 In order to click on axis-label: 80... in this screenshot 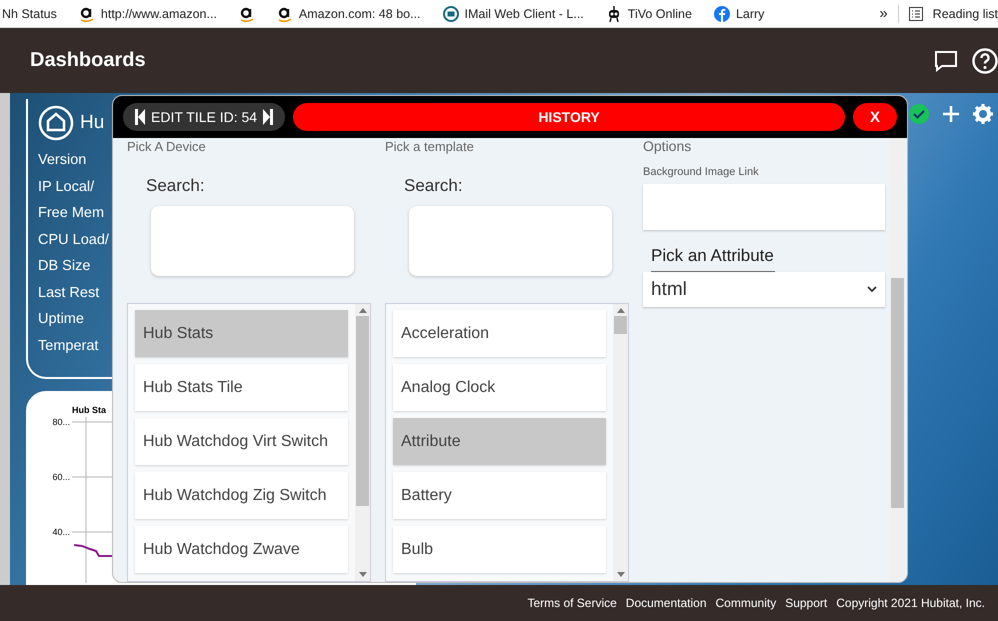, I will do `click(61, 422)`.